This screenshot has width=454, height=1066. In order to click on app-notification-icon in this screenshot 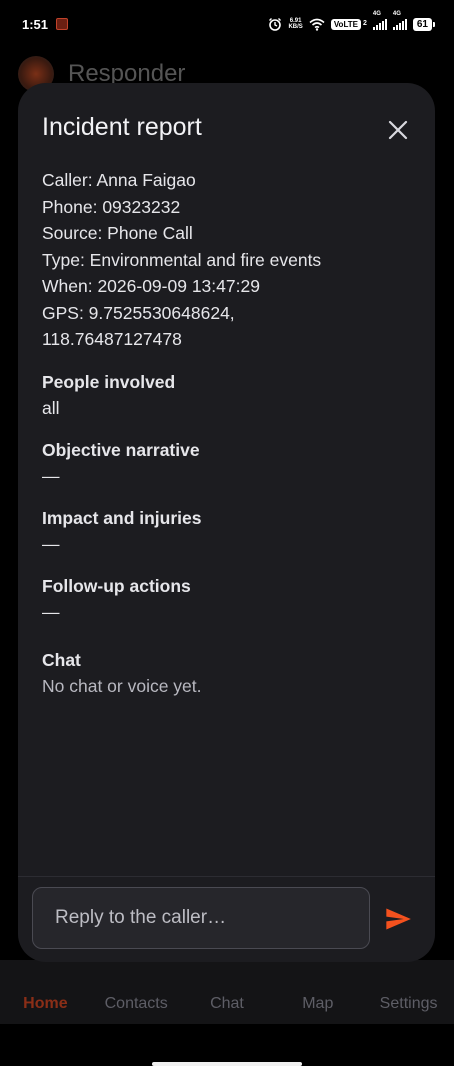, I will do `click(62, 24)`.